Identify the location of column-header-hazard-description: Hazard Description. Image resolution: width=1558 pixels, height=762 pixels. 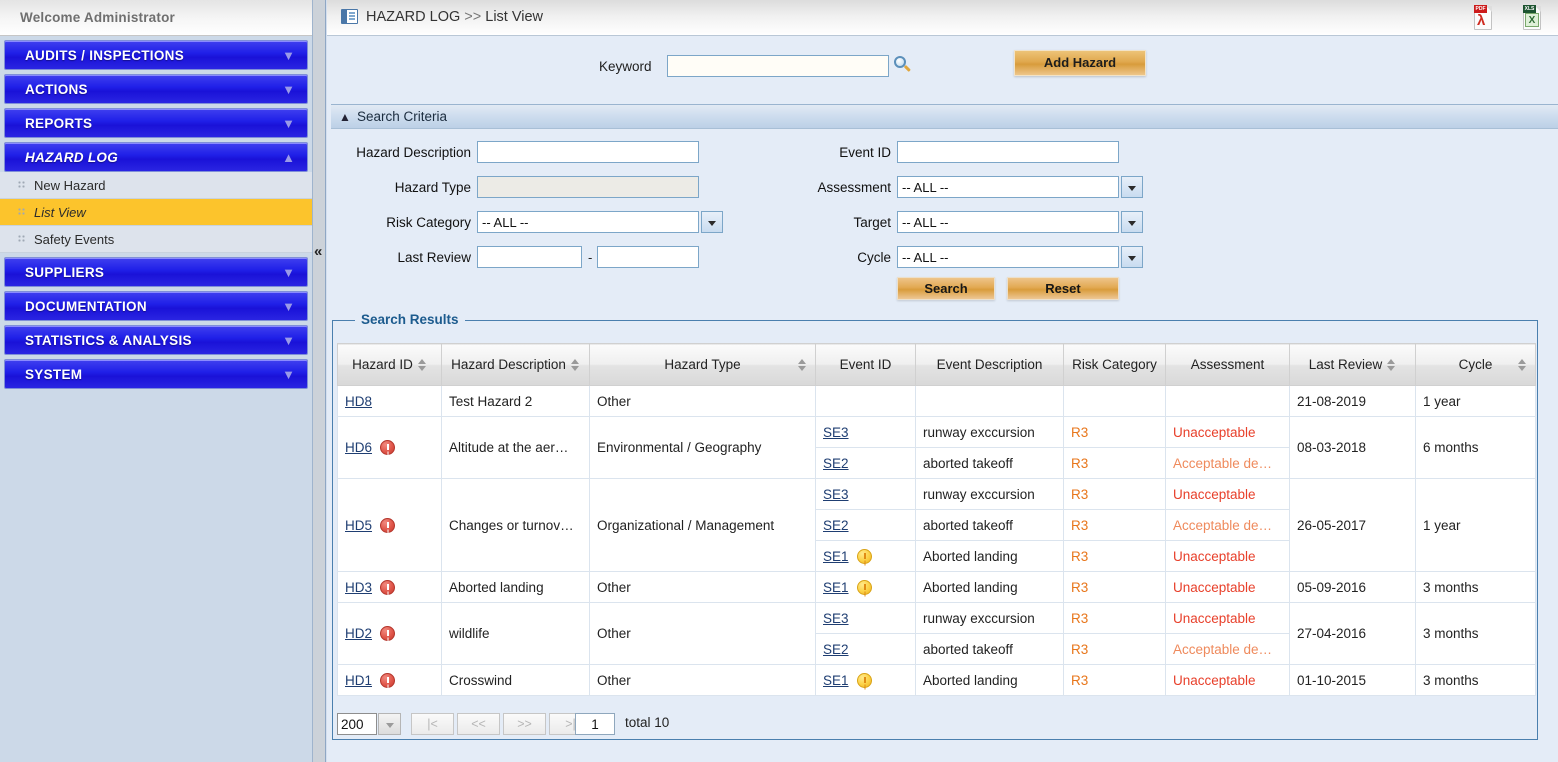
(515, 364).